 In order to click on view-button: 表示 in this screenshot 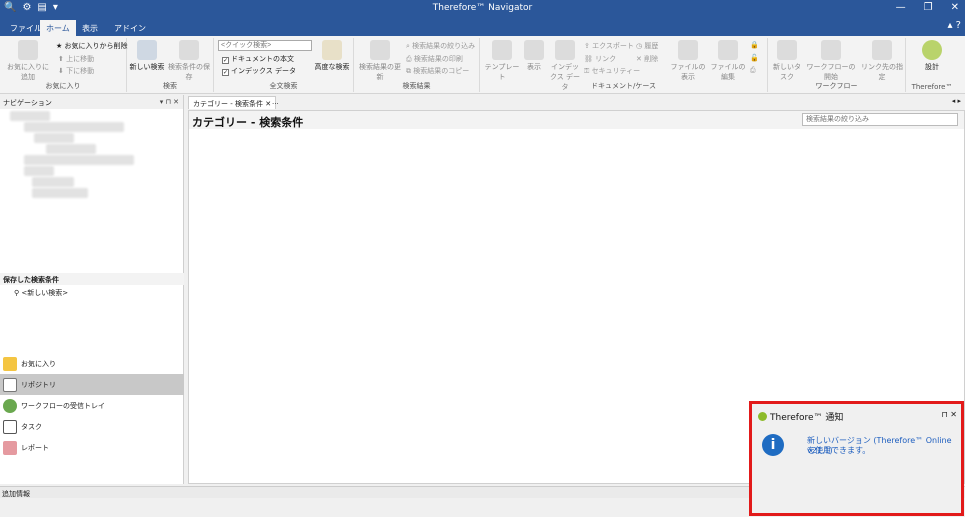, I will do `click(534, 56)`.